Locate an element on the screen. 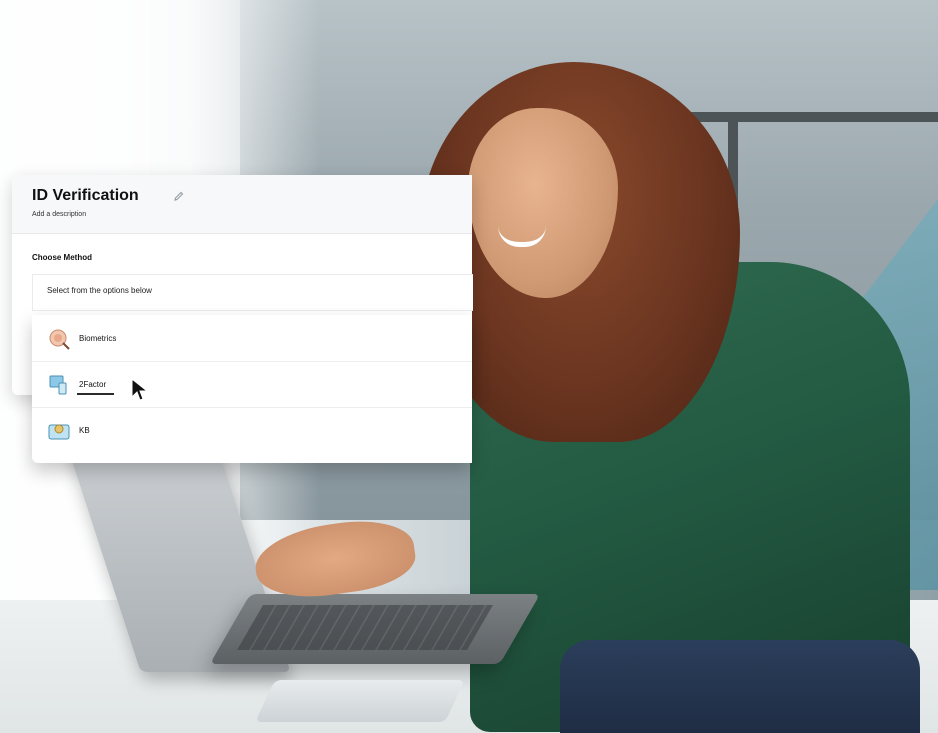 The width and height of the screenshot is (938, 733). biometrics-icon is located at coordinates (59, 339).